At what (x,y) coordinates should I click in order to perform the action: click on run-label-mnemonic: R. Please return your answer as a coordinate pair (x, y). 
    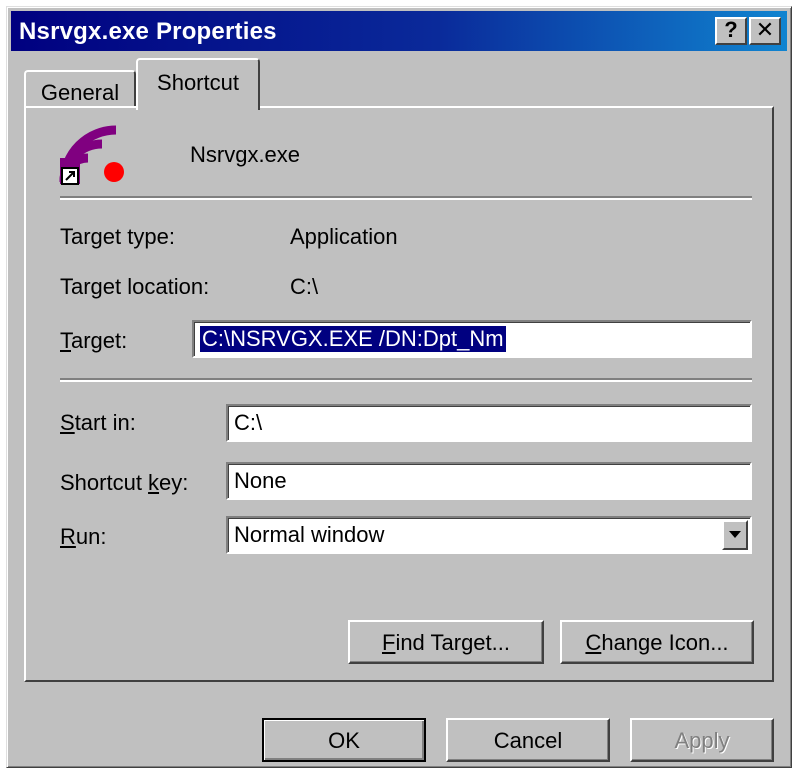
    Looking at the image, I should click on (68, 536).